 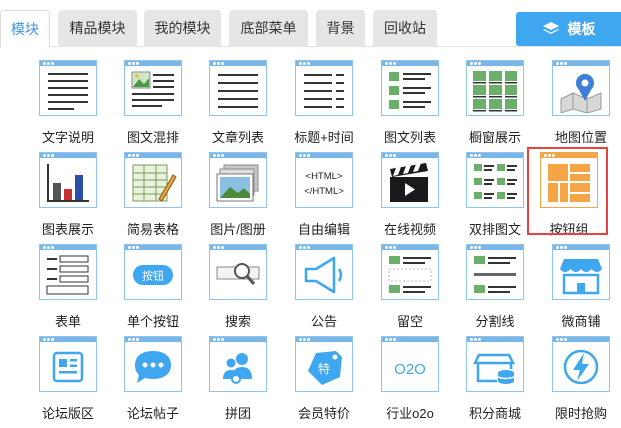 What do you see at coordinates (324, 191) in the screenshot?
I see `html-close-text: </HTML>` at bounding box center [324, 191].